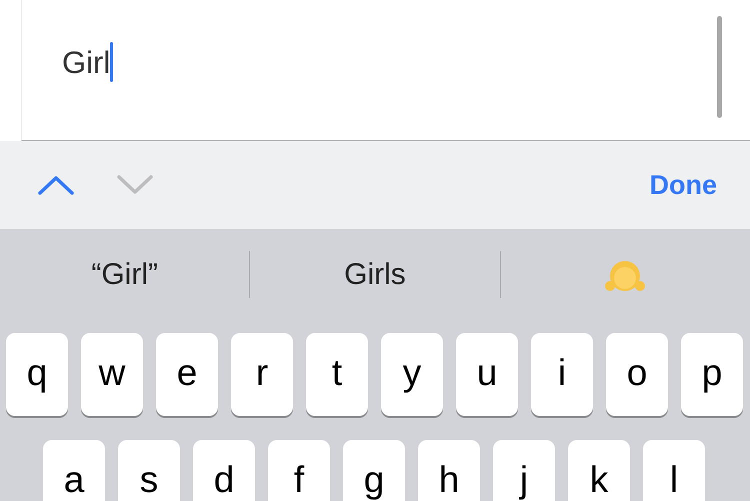 Image resolution: width=750 pixels, height=501 pixels. Describe the element at coordinates (149, 470) in the screenshot. I see `keyboard-key: s` at that location.